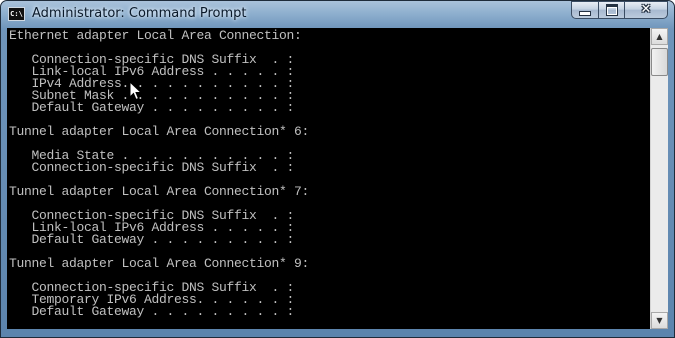 The image size is (675, 338). What do you see at coordinates (136, 91) in the screenshot?
I see `mouse-pointer-icon` at bounding box center [136, 91].